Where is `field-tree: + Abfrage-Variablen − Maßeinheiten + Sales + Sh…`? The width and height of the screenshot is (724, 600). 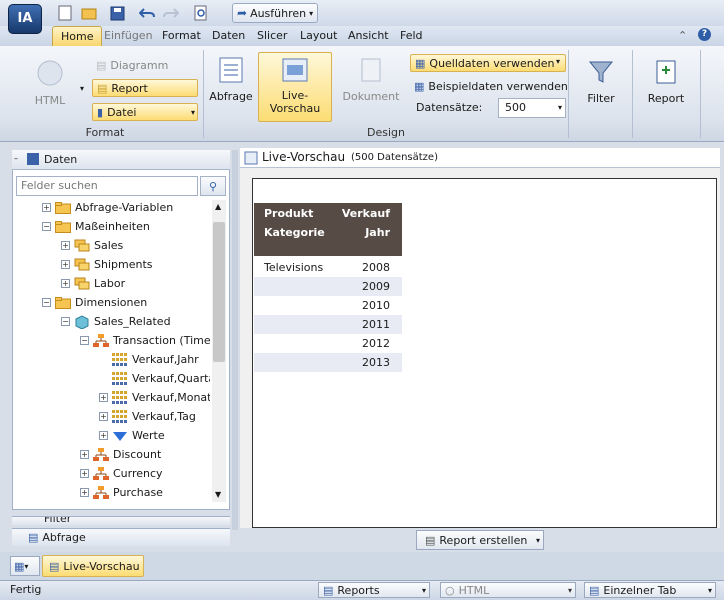
field-tree: + Abfrage-Variablen − Maßeinheiten + Sales + Sh… is located at coordinates (113, 350).